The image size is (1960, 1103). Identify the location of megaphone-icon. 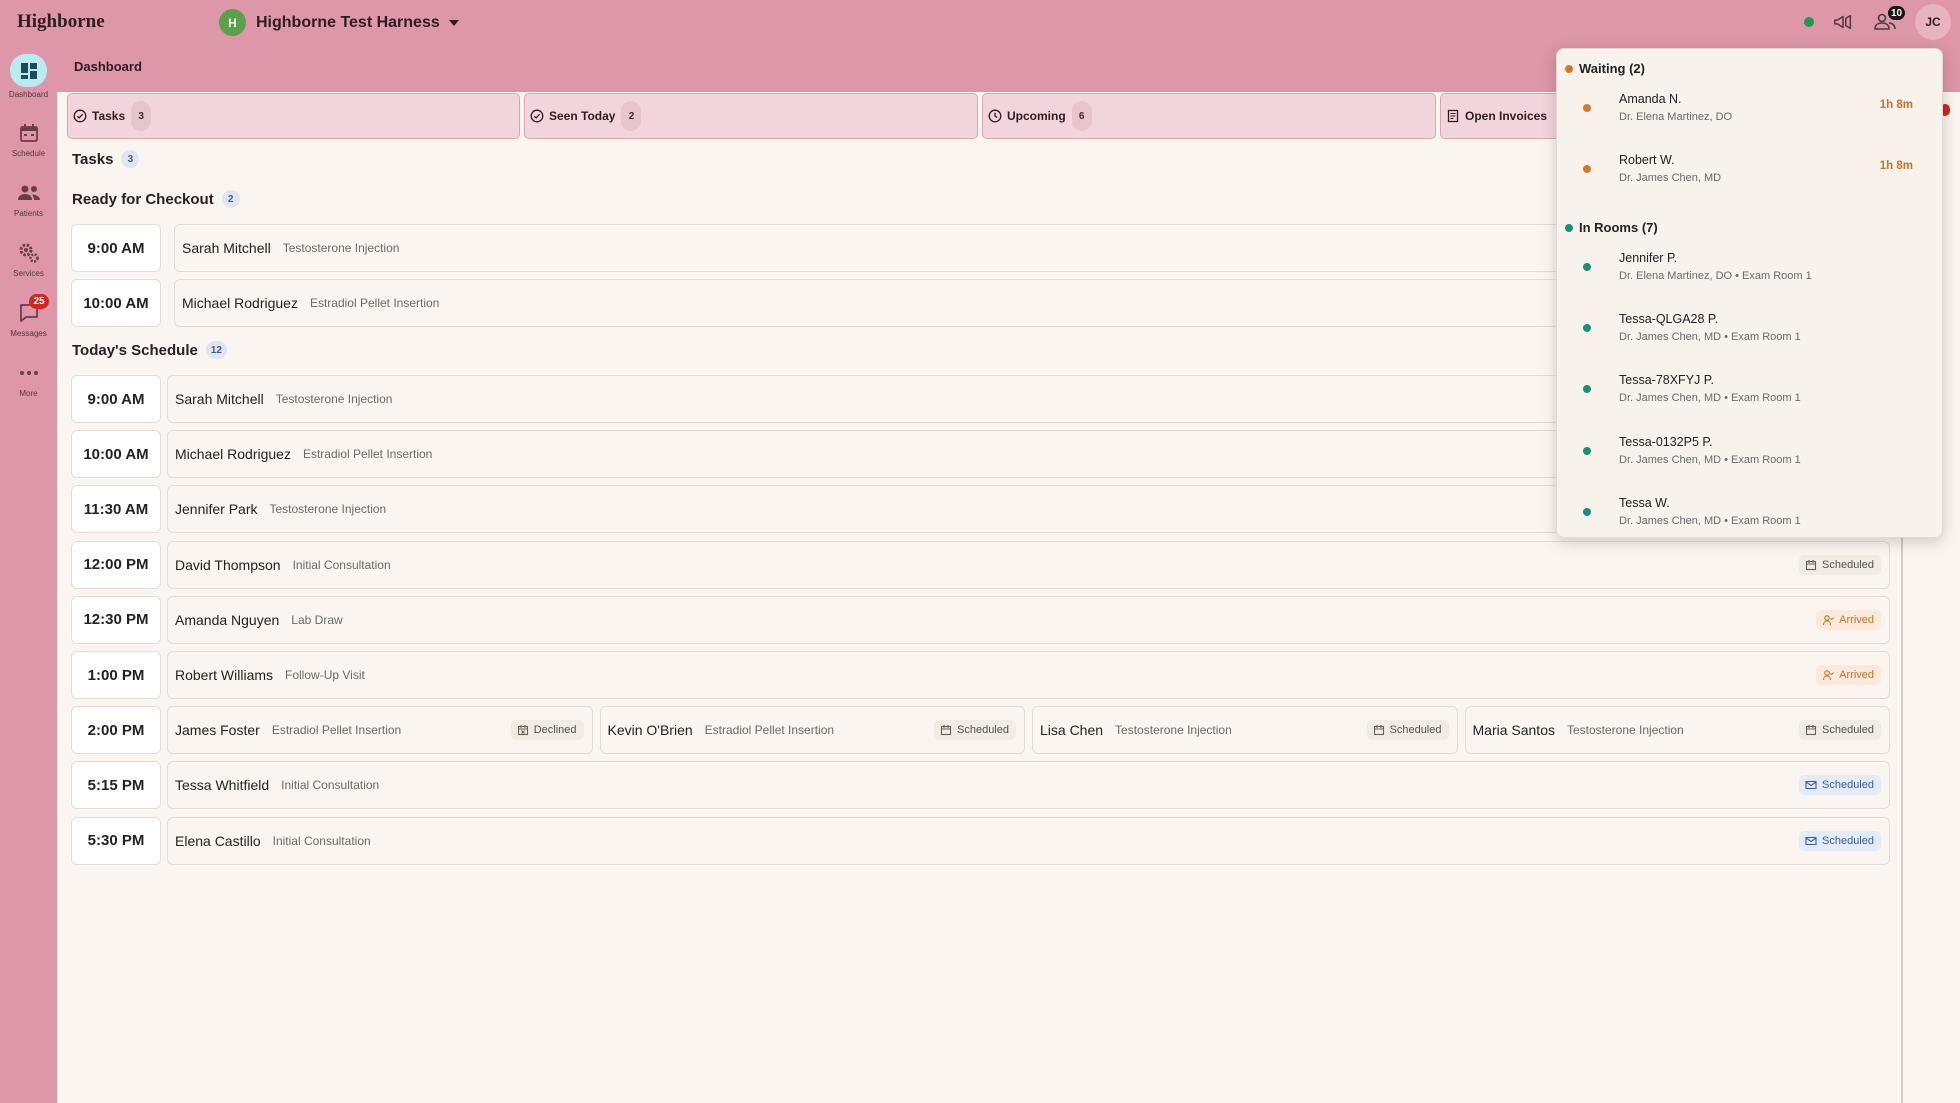
(1843, 22).